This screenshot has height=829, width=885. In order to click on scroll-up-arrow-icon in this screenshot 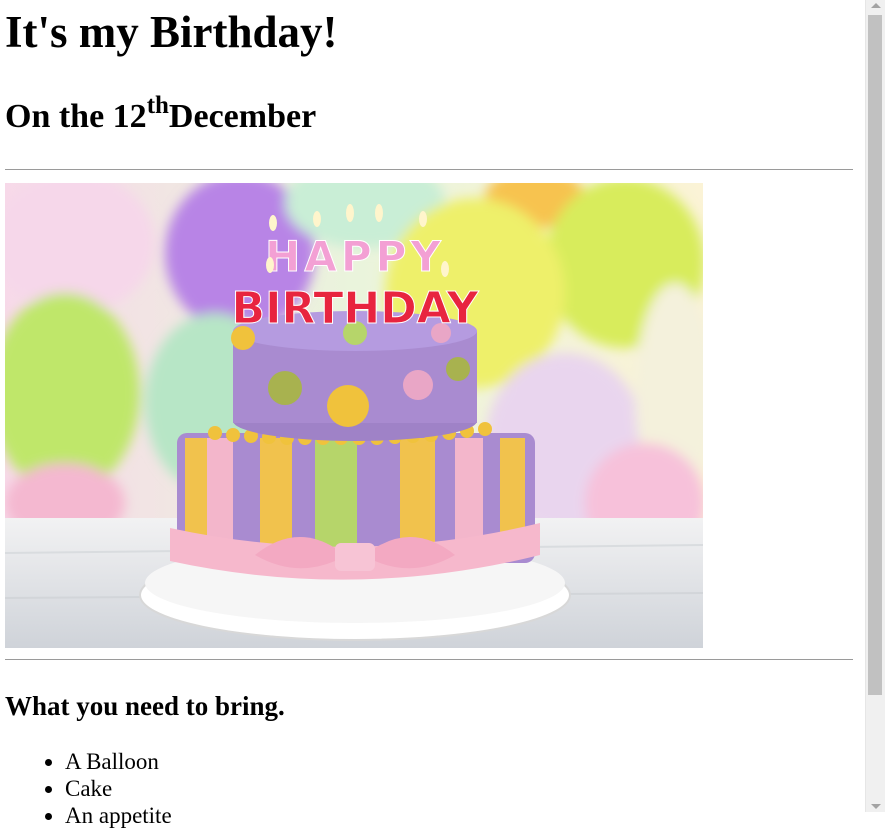, I will do `click(876, 5)`.